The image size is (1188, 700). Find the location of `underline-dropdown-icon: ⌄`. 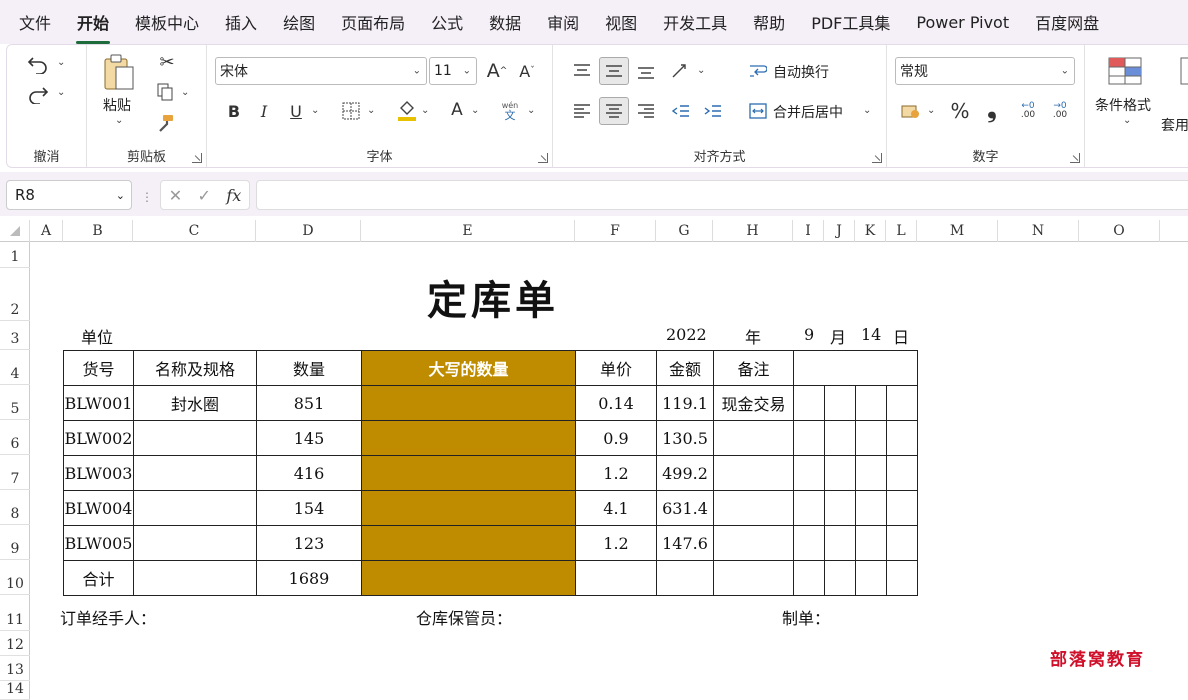

underline-dropdown-icon: ⌄ is located at coordinates (315, 110).